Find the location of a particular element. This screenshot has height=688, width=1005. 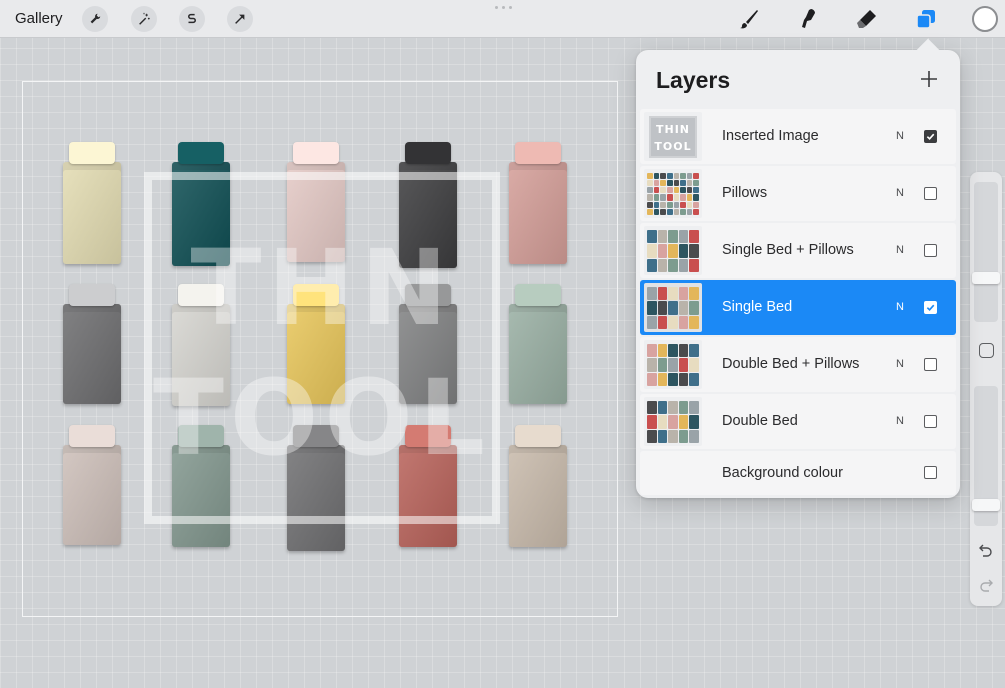

layer-row: THIN TOOL Inserted Image N is located at coordinates (798, 136).